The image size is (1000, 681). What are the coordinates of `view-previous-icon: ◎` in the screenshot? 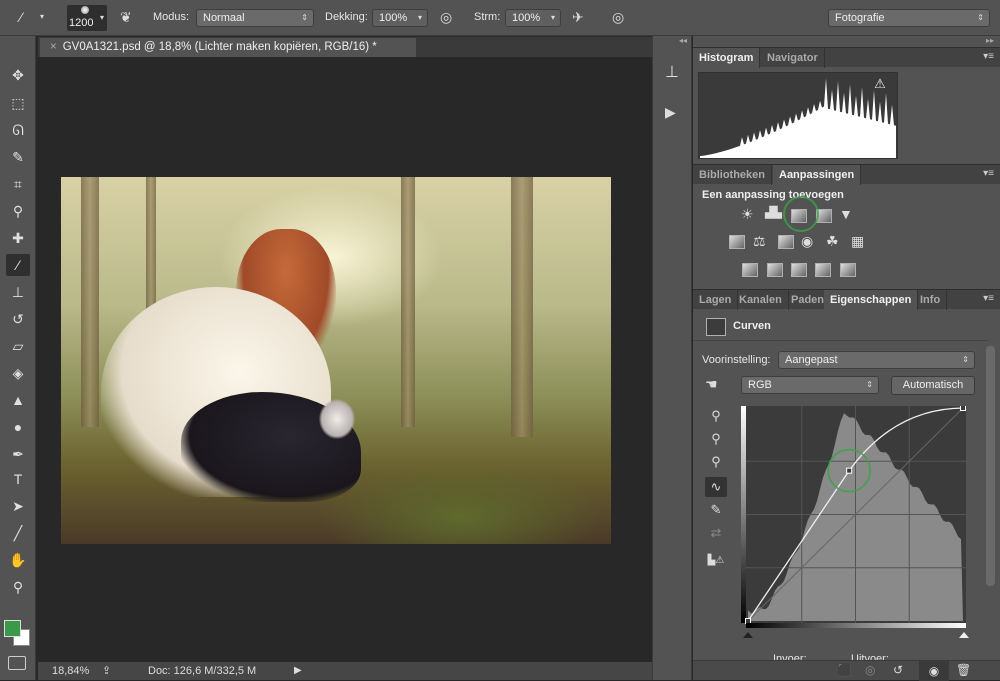 It's located at (870, 670).